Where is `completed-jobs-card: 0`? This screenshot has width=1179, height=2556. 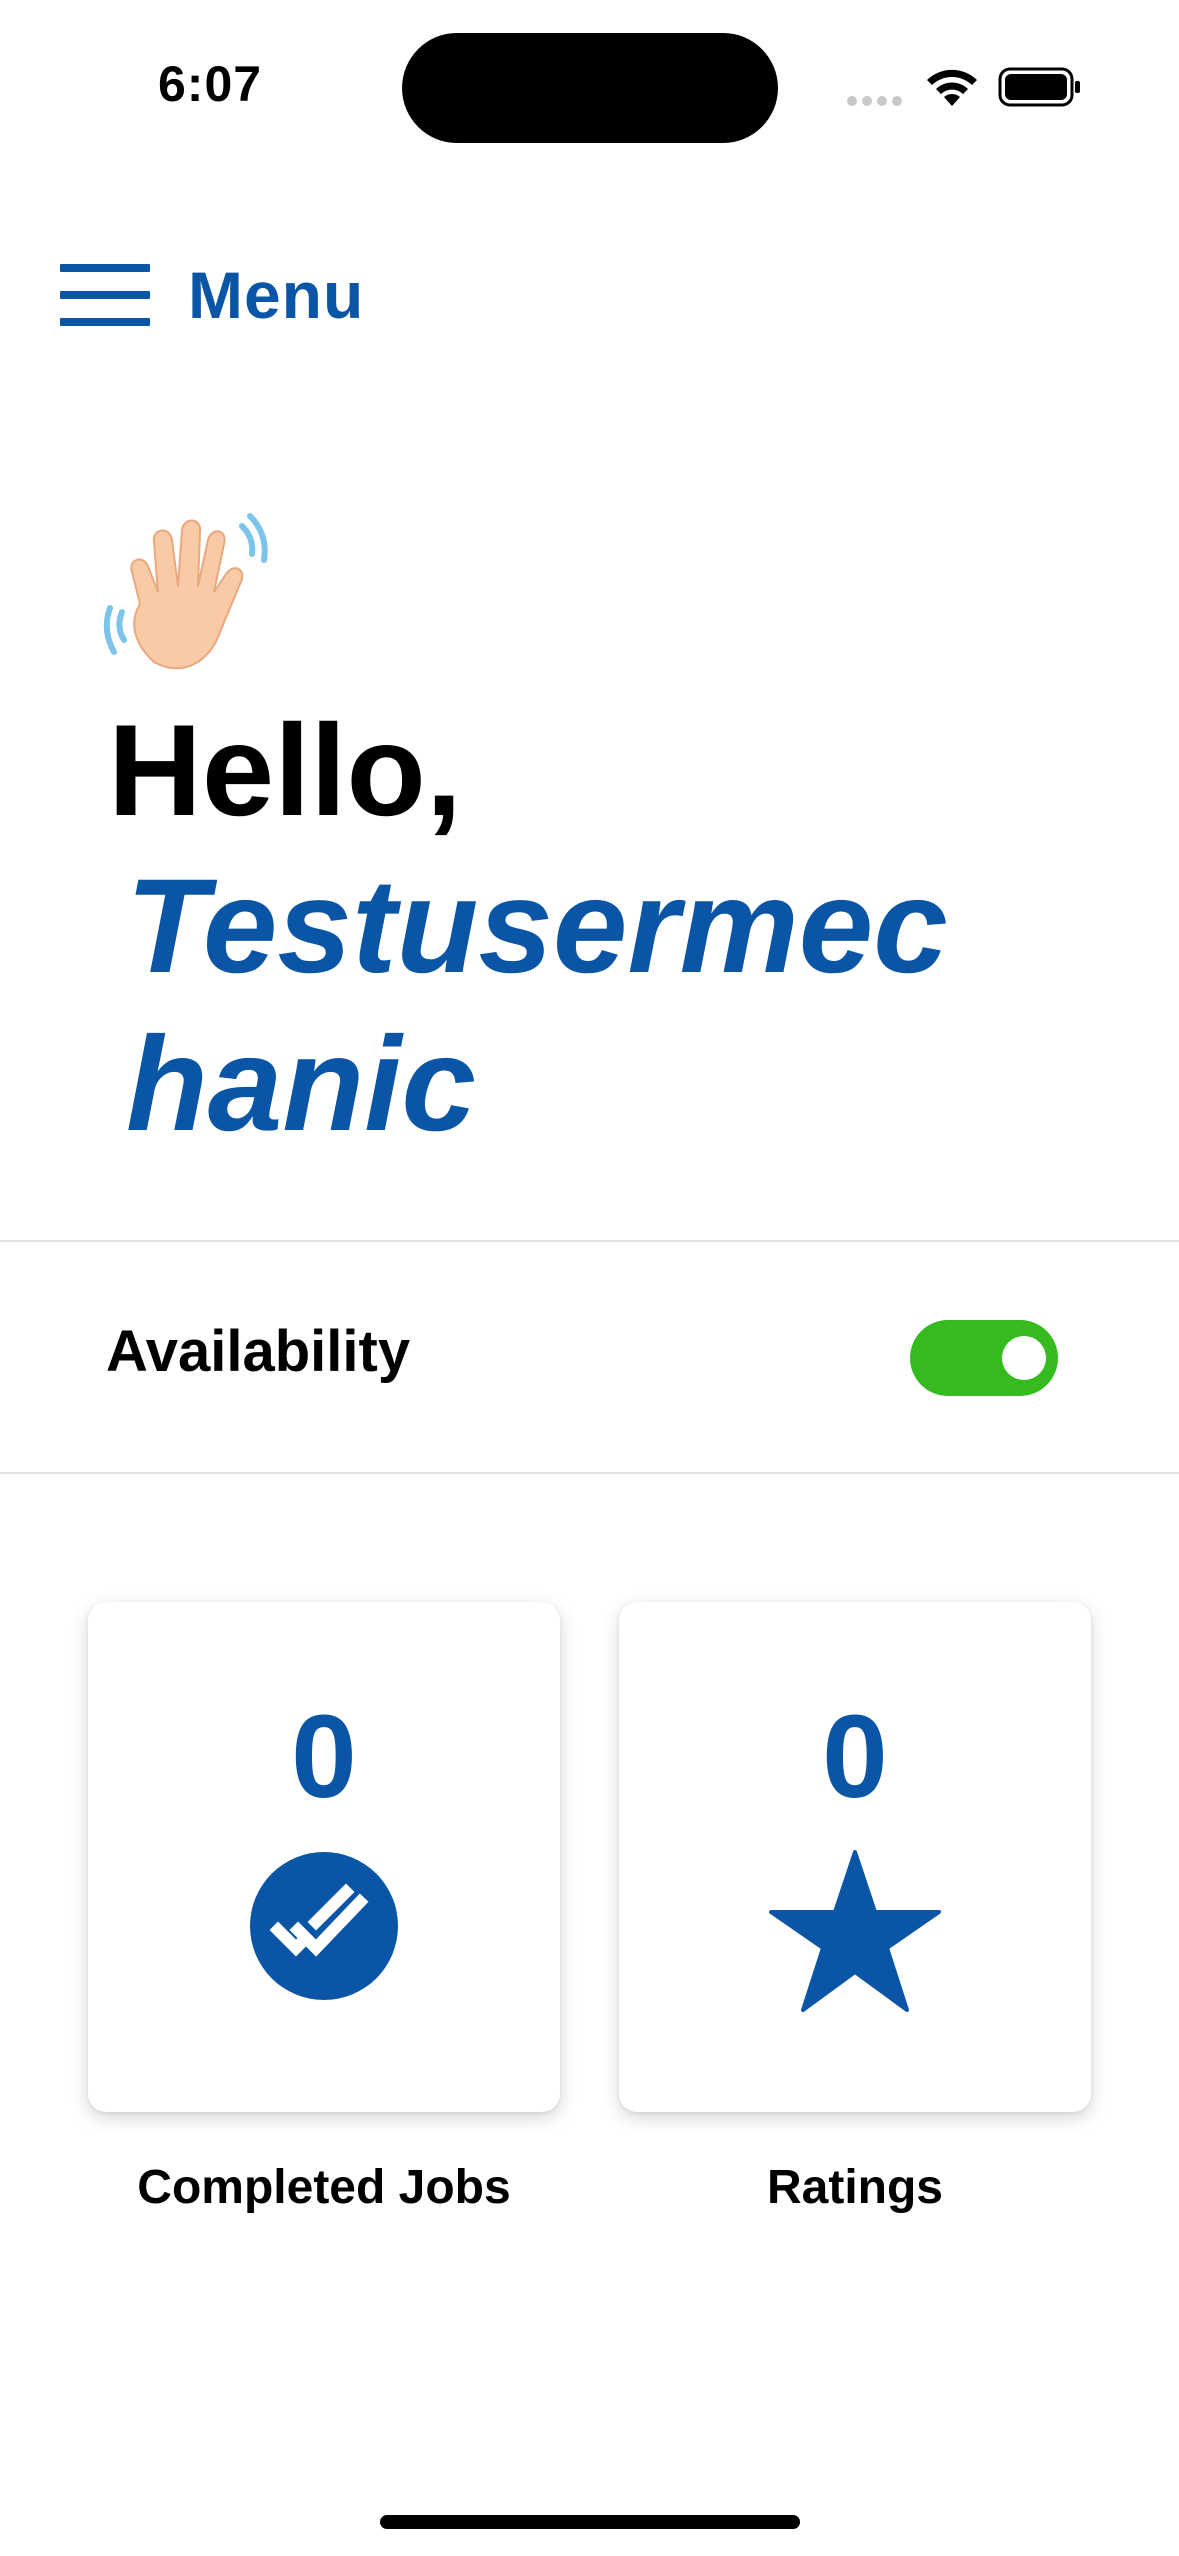
completed-jobs-card: 0 is located at coordinates (324, 1857).